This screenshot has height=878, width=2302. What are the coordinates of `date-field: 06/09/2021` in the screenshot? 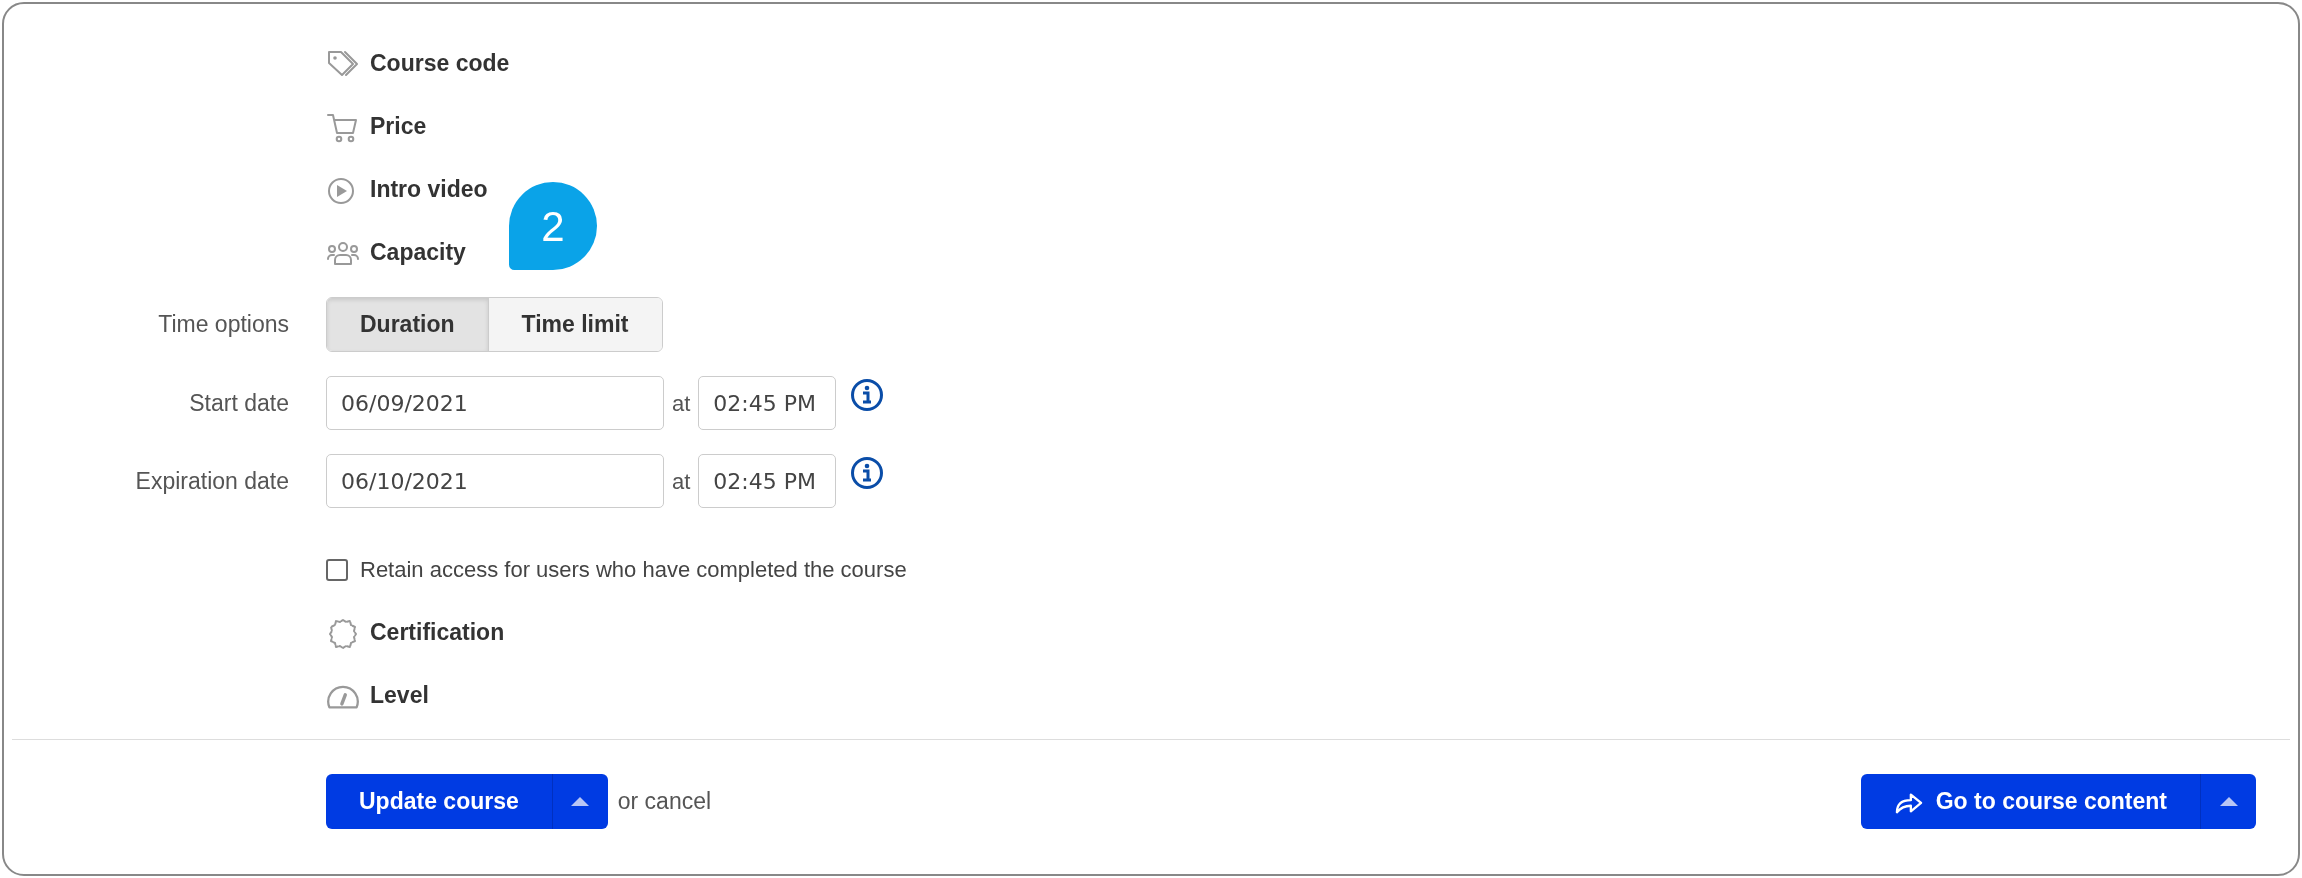 It's located at (495, 403).